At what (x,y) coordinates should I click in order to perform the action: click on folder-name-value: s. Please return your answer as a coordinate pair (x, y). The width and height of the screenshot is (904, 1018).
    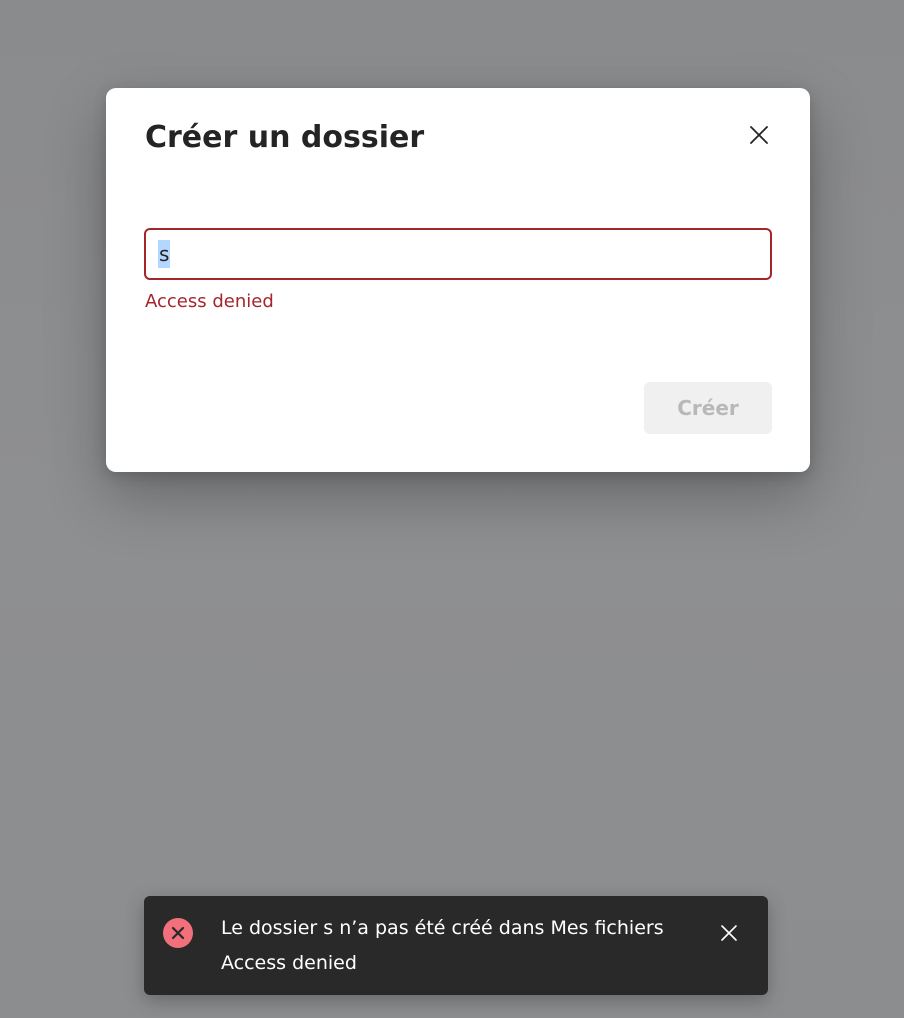
    Looking at the image, I should click on (164, 254).